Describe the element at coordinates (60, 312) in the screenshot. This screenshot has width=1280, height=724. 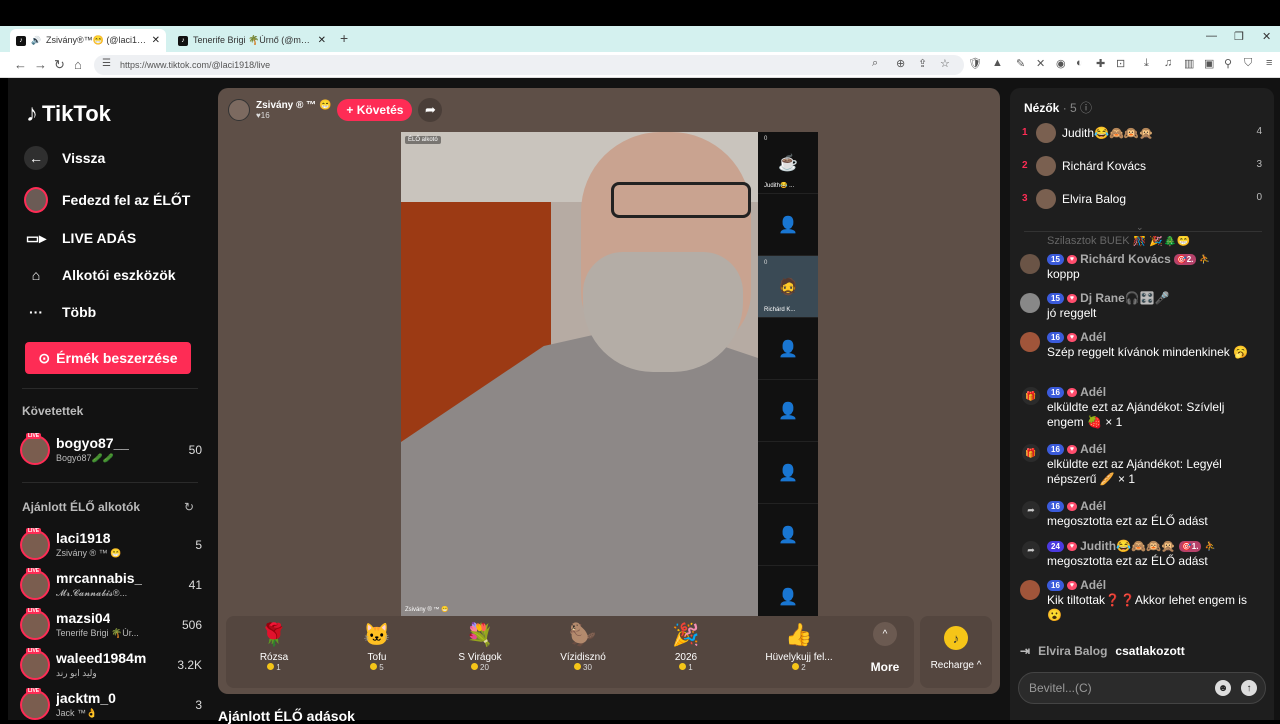
I see `sidebar-item-more: ··· Több` at that location.